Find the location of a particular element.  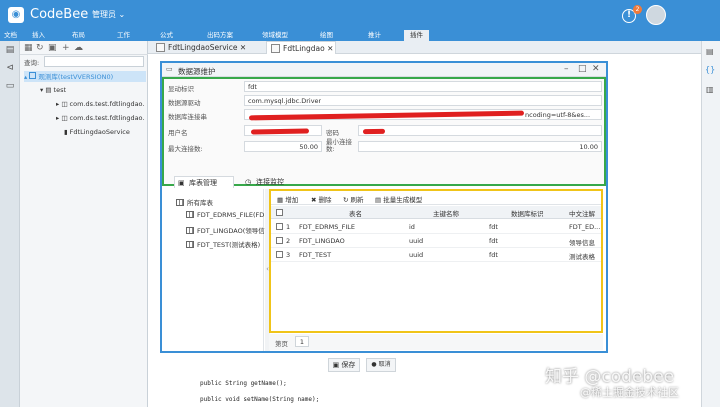

right-rail: ▤ {} ▥ is located at coordinates (710, 224).